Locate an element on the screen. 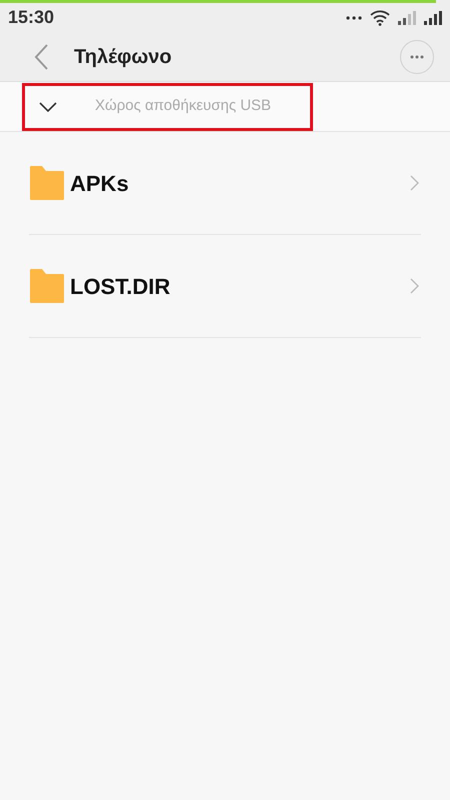 The width and height of the screenshot is (450, 800). chevron-down-icon is located at coordinates (48, 107).